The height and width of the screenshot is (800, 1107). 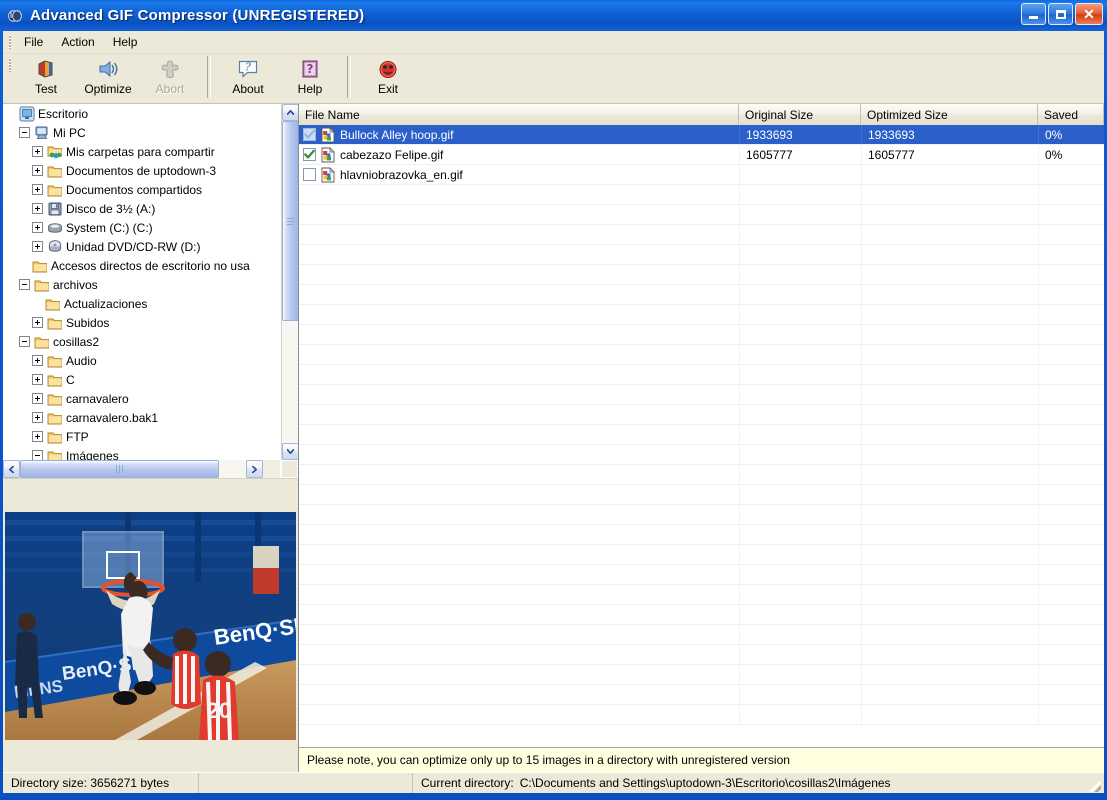 I want to click on tree-item: Imágenes, so click(x=141, y=453).